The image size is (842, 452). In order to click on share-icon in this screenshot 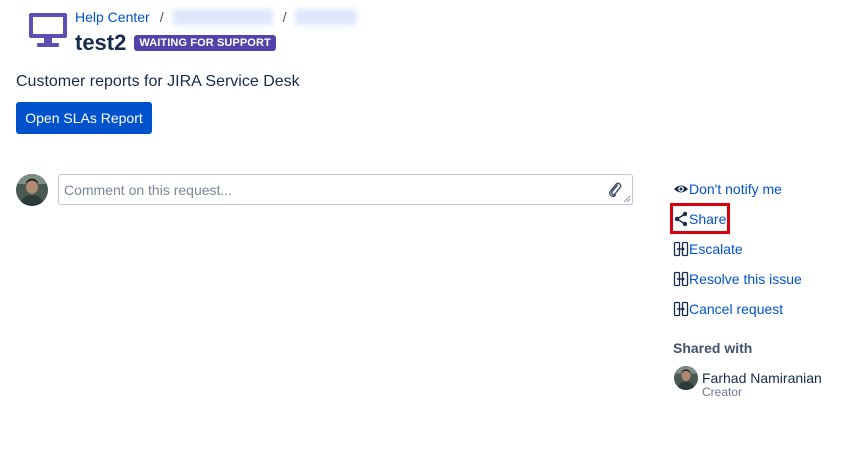, I will do `click(681, 219)`.